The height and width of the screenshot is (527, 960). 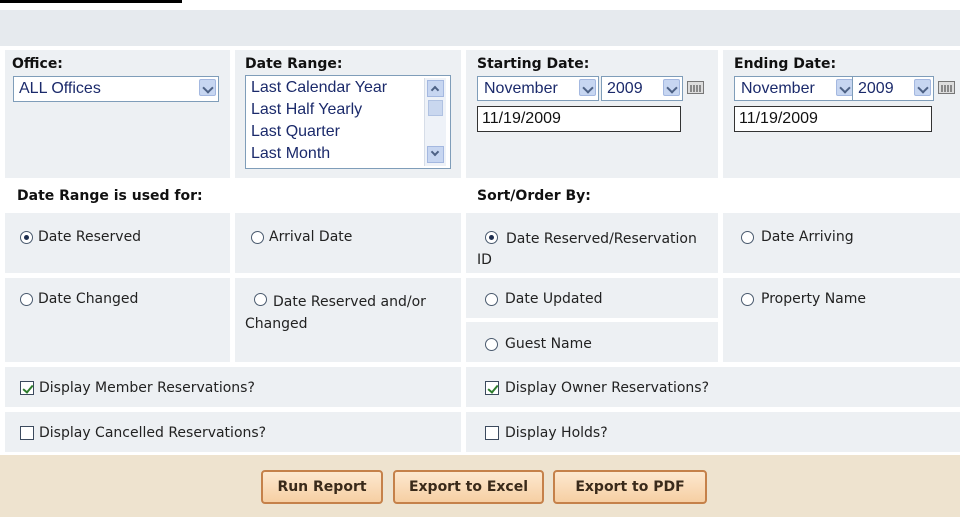 What do you see at coordinates (491, 344) in the screenshot?
I see `radio-guest-name` at bounding box center [491, 344].